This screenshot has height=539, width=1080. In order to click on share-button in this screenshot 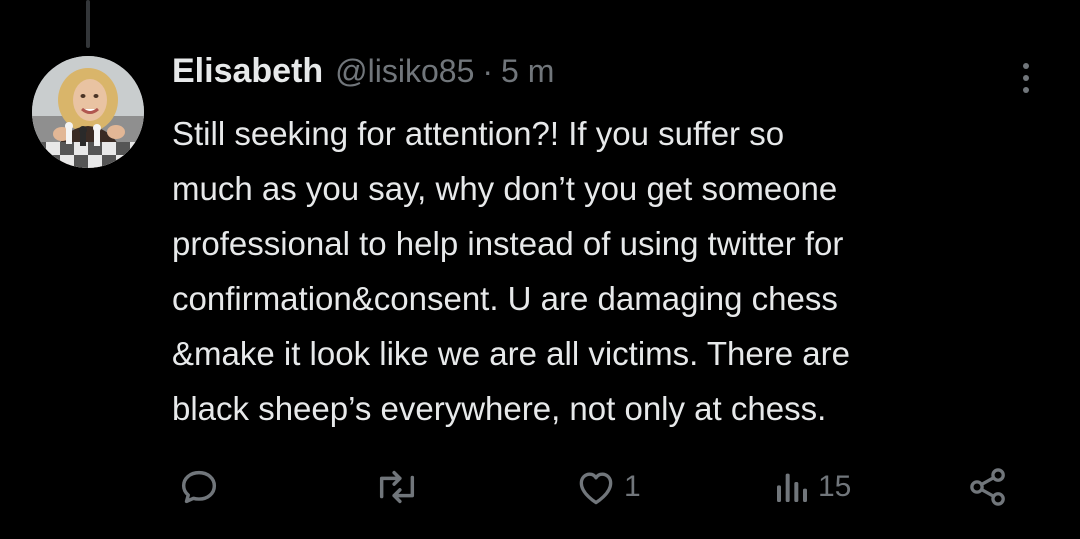, I will do `click(991, 487)`.